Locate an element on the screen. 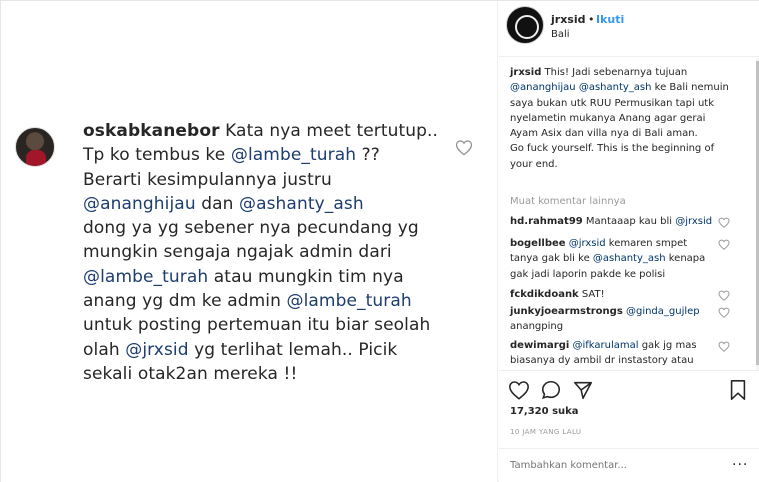 The image size is (759, 482). likes-count: 17,320 suka is located at coordinates (544, 411).